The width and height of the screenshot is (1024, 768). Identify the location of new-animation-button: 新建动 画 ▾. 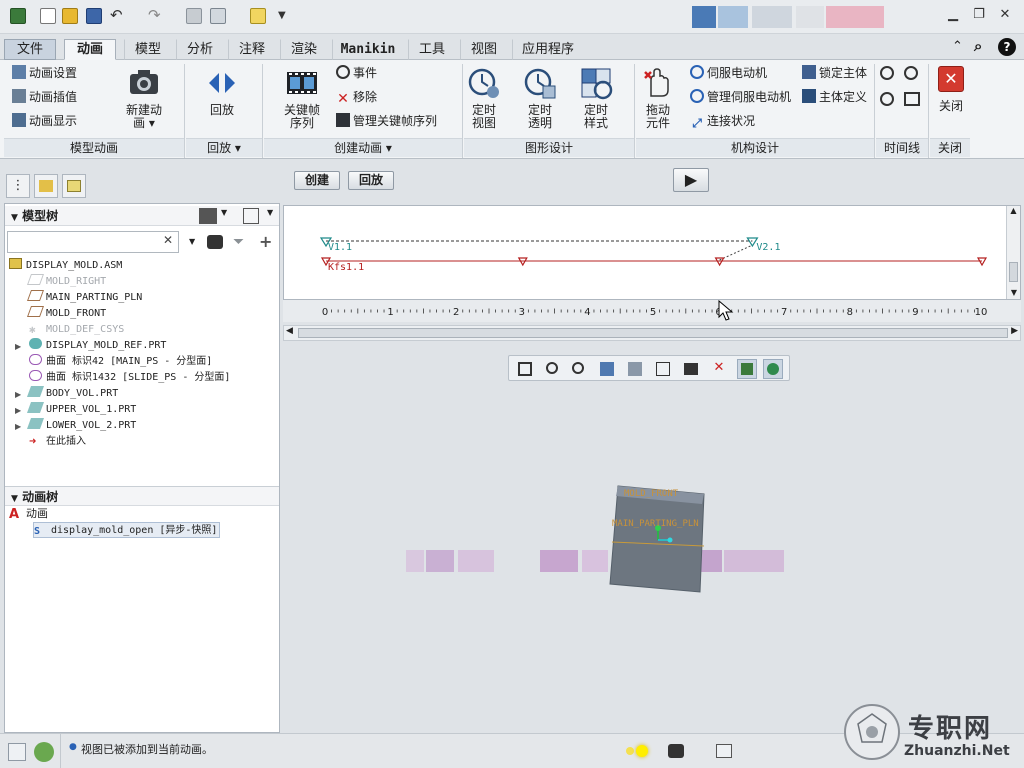
(144, 98).